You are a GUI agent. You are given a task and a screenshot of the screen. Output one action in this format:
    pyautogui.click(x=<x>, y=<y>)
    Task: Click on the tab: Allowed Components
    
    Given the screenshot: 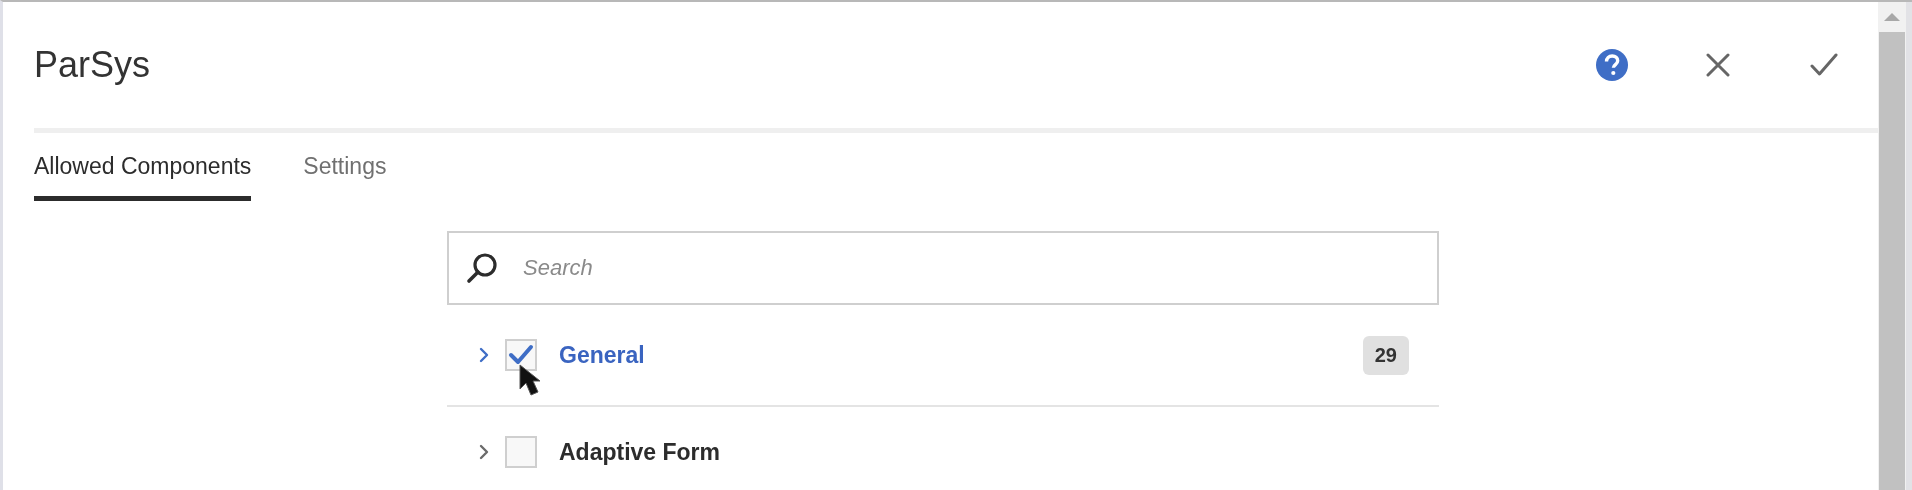 What is the action you would take?
    pyautogui.click(x=143, y=177)
    